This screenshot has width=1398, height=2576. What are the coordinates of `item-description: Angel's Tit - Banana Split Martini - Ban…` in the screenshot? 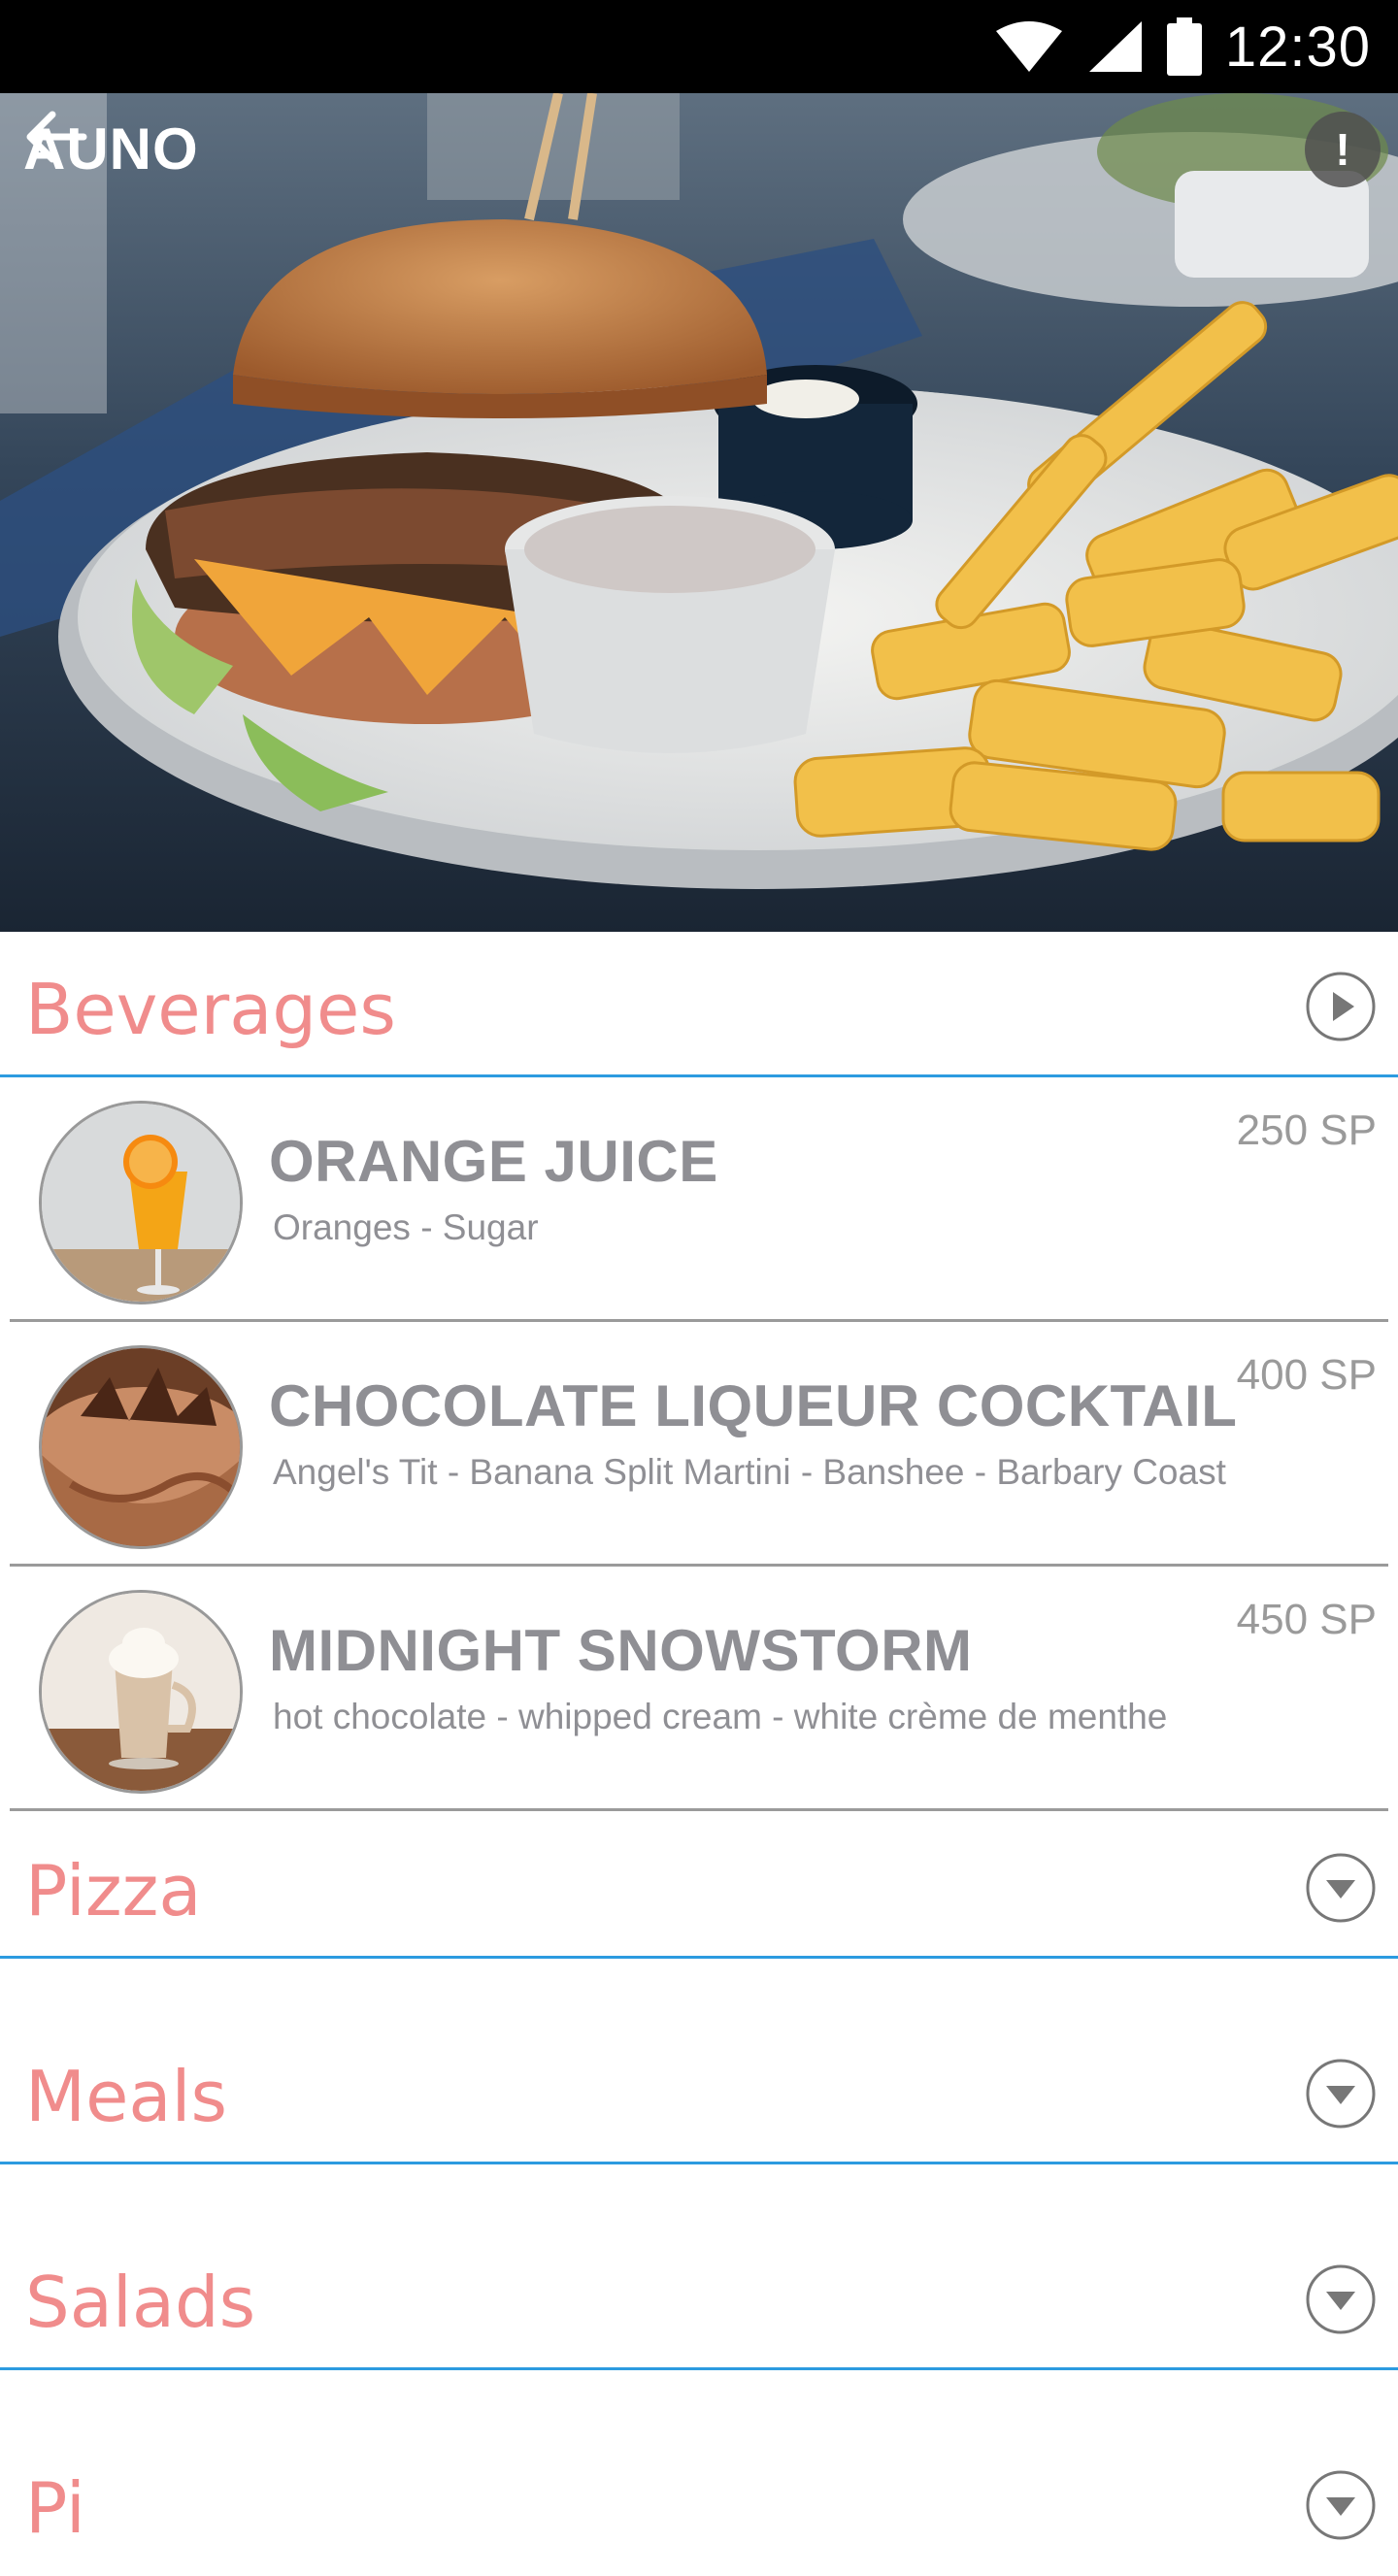 It's located at (749, 1472).